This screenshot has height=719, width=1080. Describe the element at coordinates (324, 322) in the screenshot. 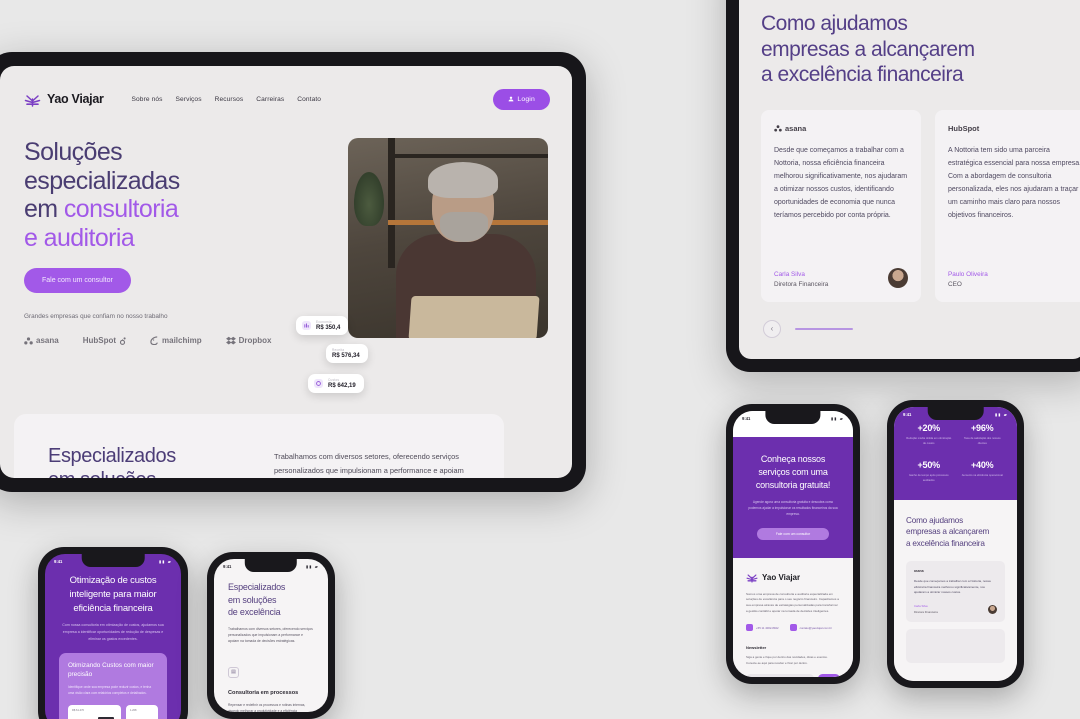

I see `stat-bubble-caption: Economia` at that location.